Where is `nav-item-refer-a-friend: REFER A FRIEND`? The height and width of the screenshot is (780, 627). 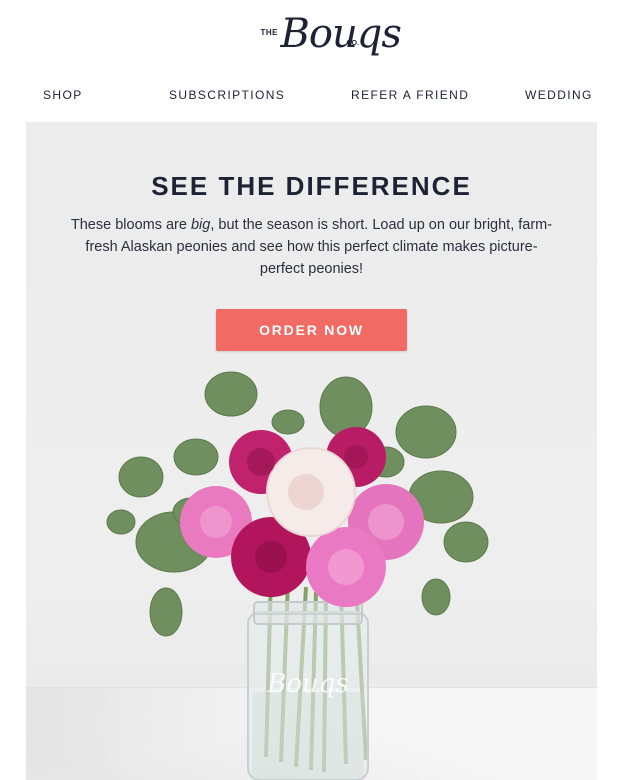 nav-item-refer-a-friend: REFER A FRIEND is located at coordinates (410, 95).